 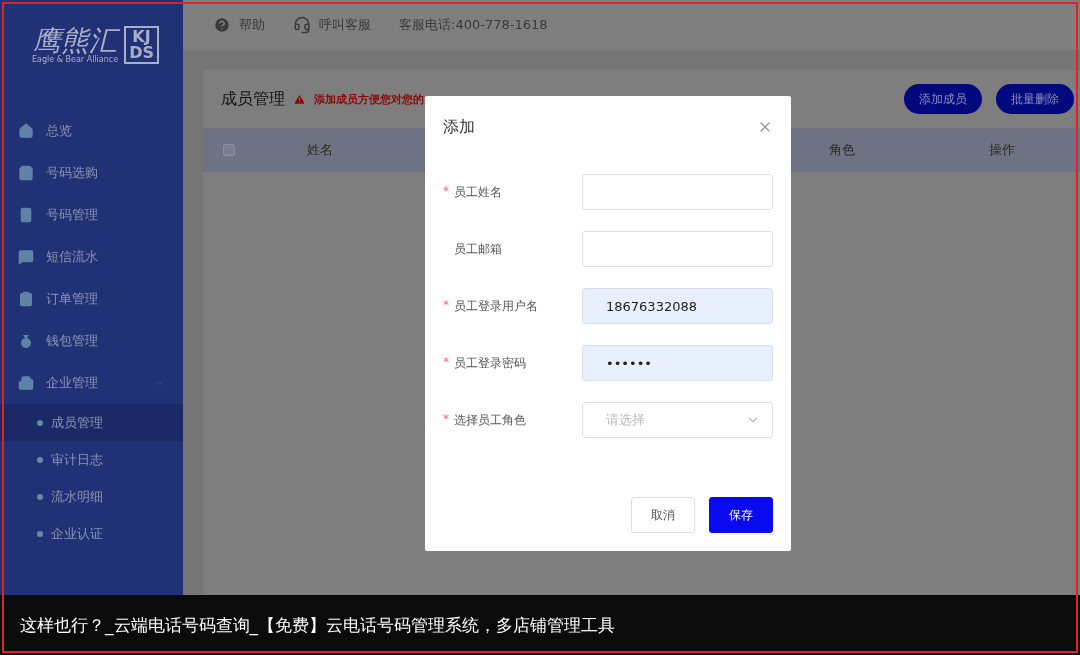 What do you see at coordinates (1035, 99) in the screenshot?
I see `action-button: 批量删除` at bounding box center [1035, 99].